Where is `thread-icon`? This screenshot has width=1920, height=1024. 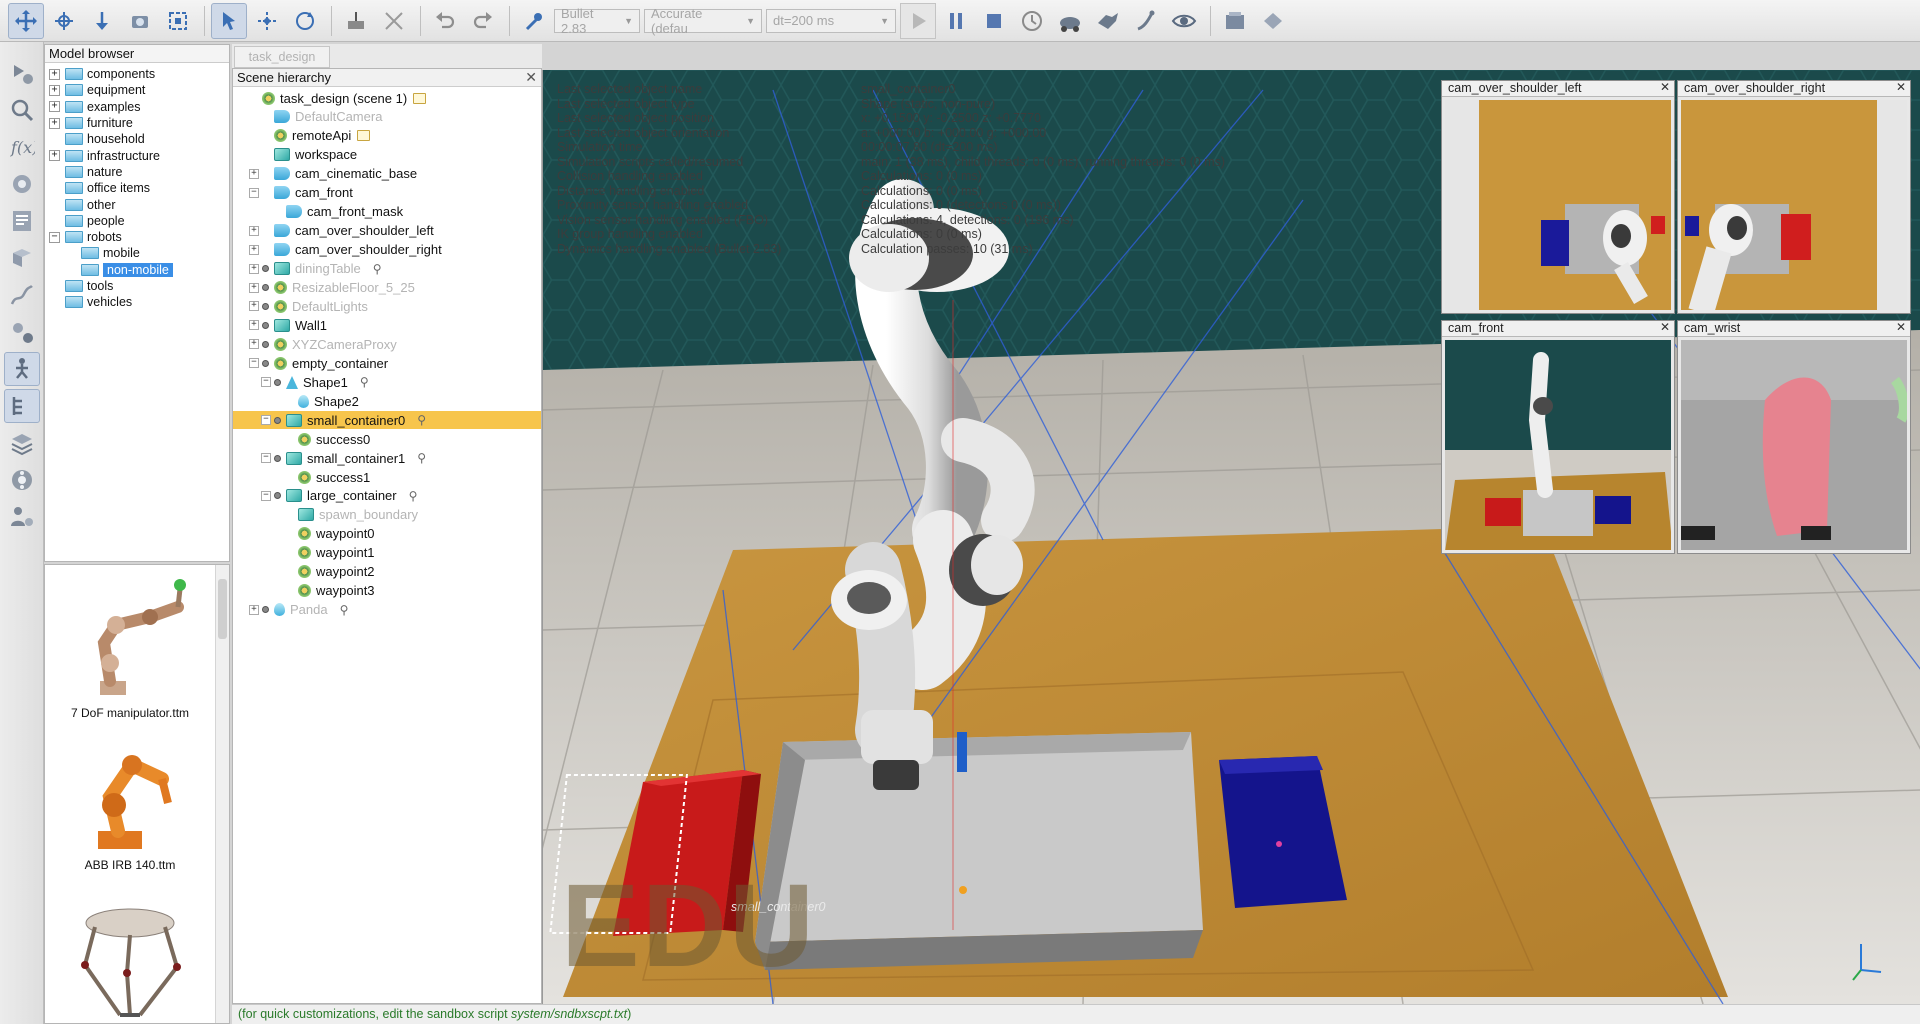
thread-icon is located at coordinates (1146, 21).